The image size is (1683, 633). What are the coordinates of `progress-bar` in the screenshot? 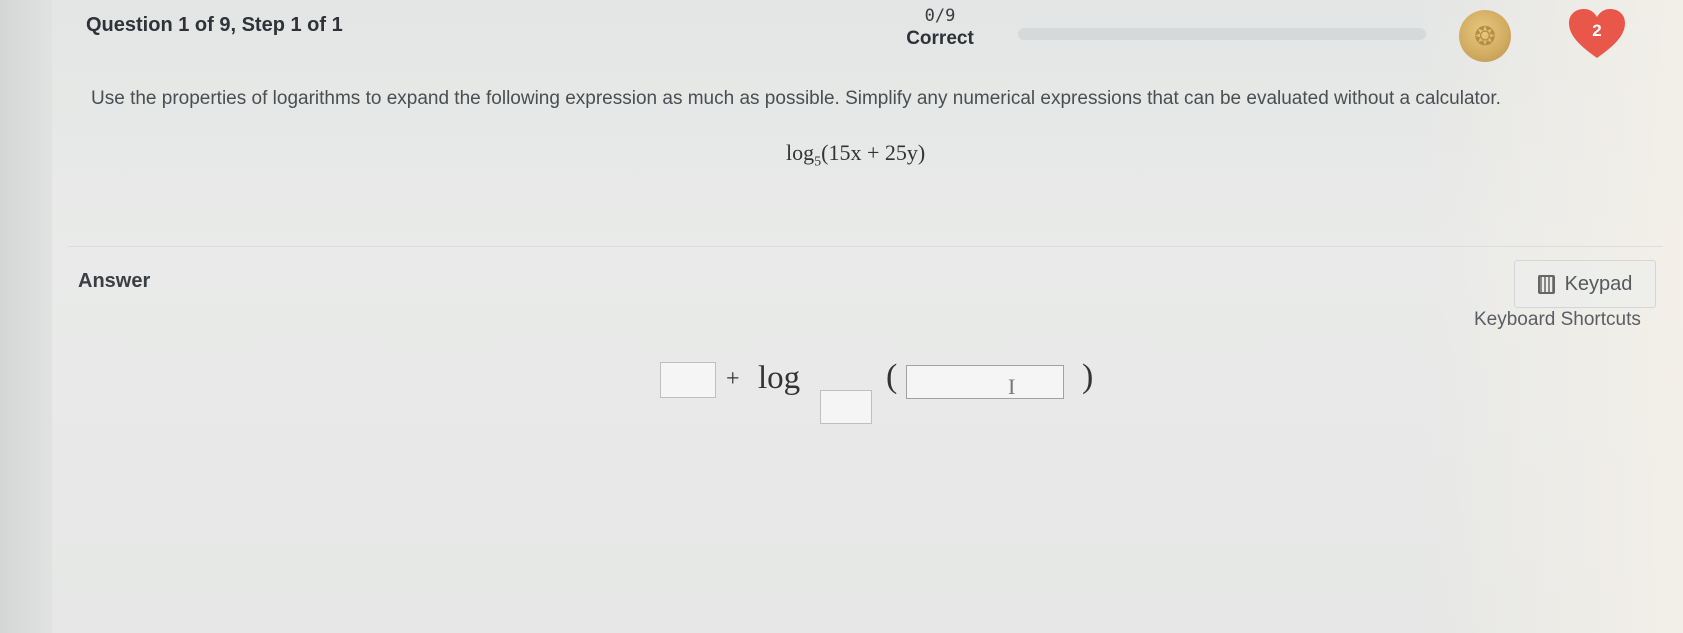 It's located at (1222, 34).